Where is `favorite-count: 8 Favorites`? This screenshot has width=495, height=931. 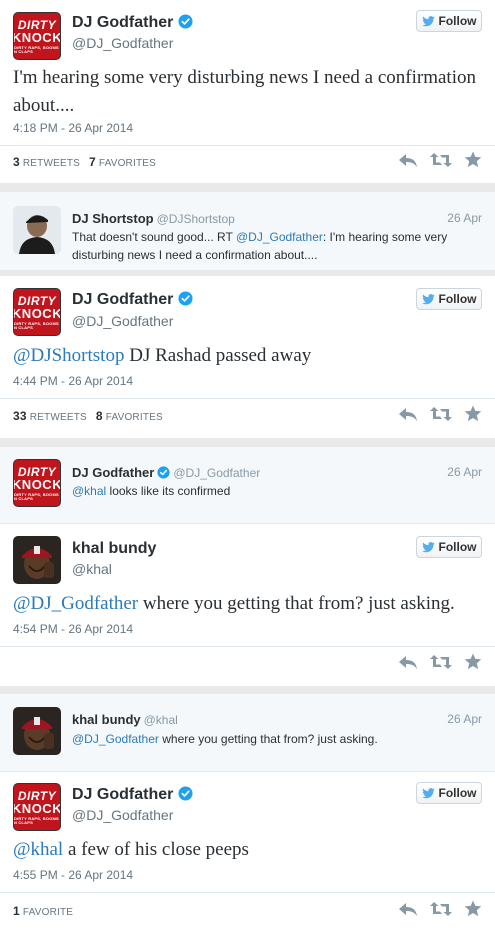
favorite-count: 8 Favorites is located at coordinates (129, 416).